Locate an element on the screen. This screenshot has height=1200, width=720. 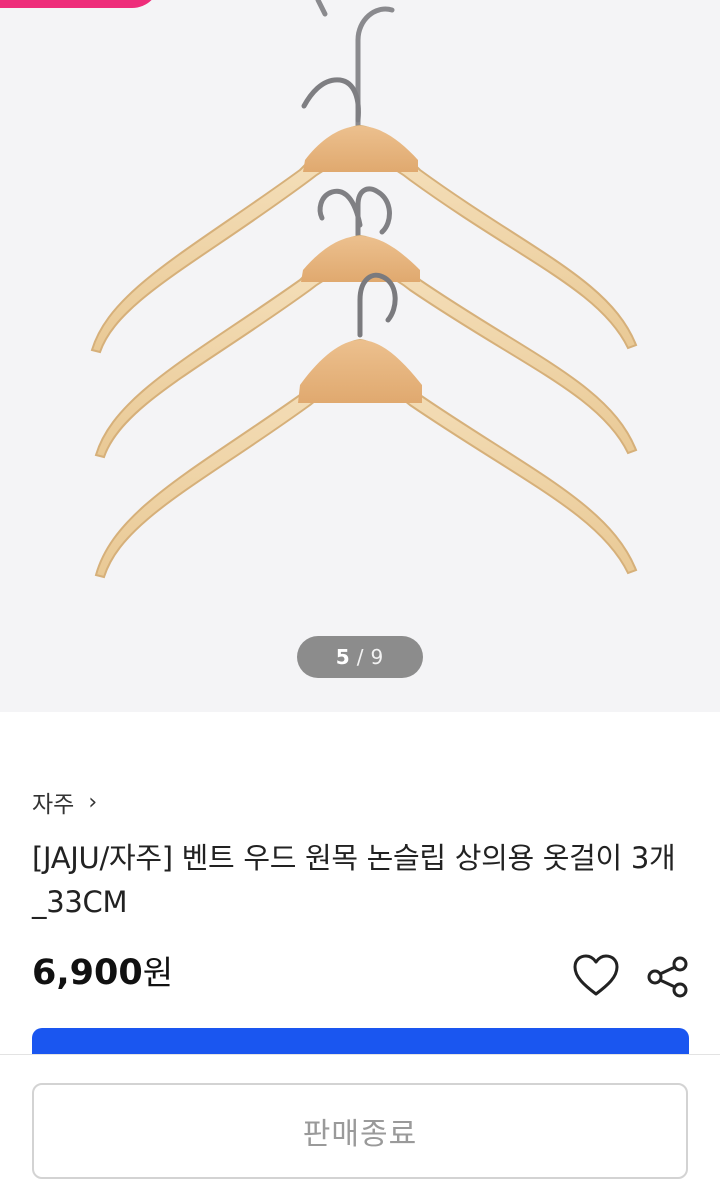
share-icon is located at coordinates (667, 977).